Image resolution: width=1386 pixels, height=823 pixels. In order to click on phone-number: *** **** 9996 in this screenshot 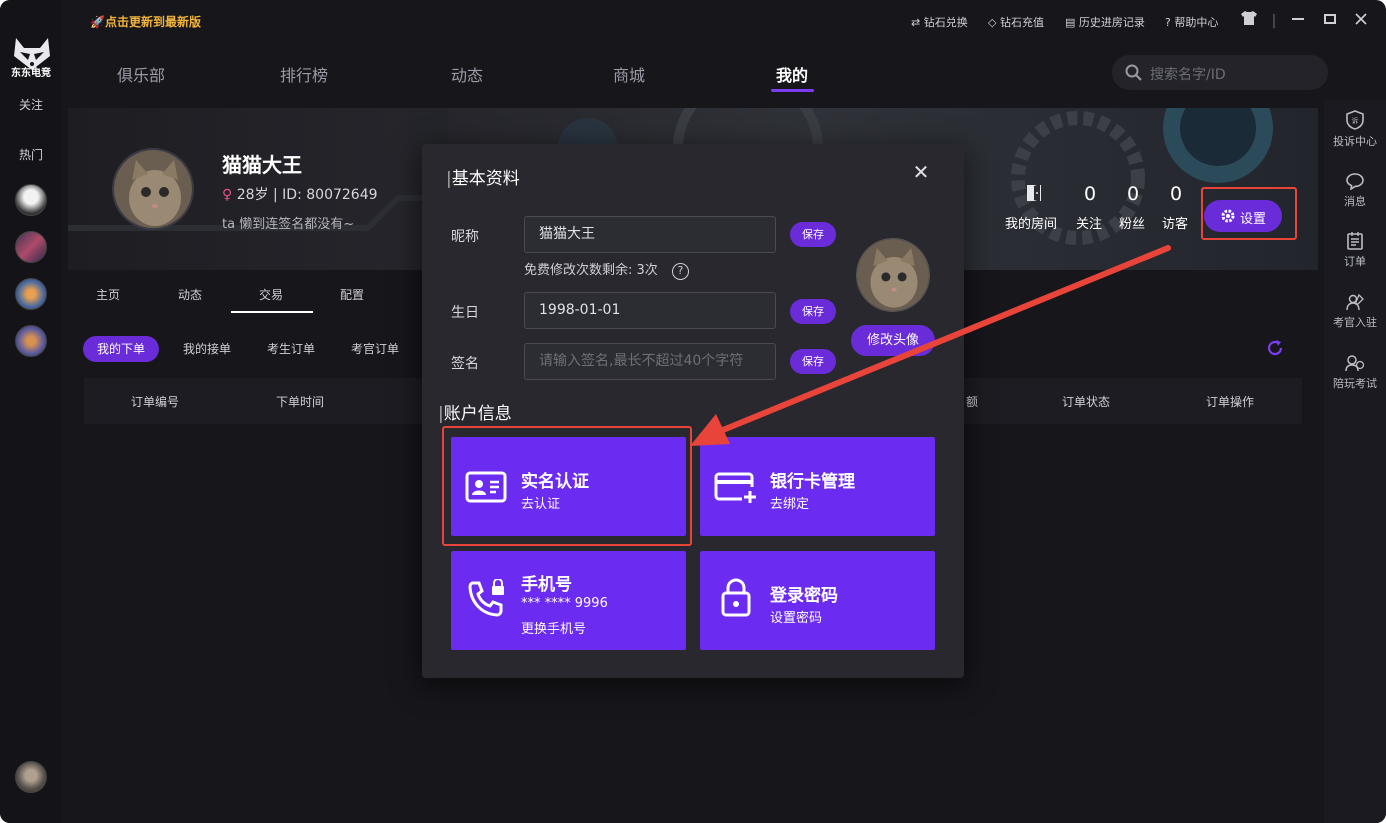, I will do `click(564, 603)`.